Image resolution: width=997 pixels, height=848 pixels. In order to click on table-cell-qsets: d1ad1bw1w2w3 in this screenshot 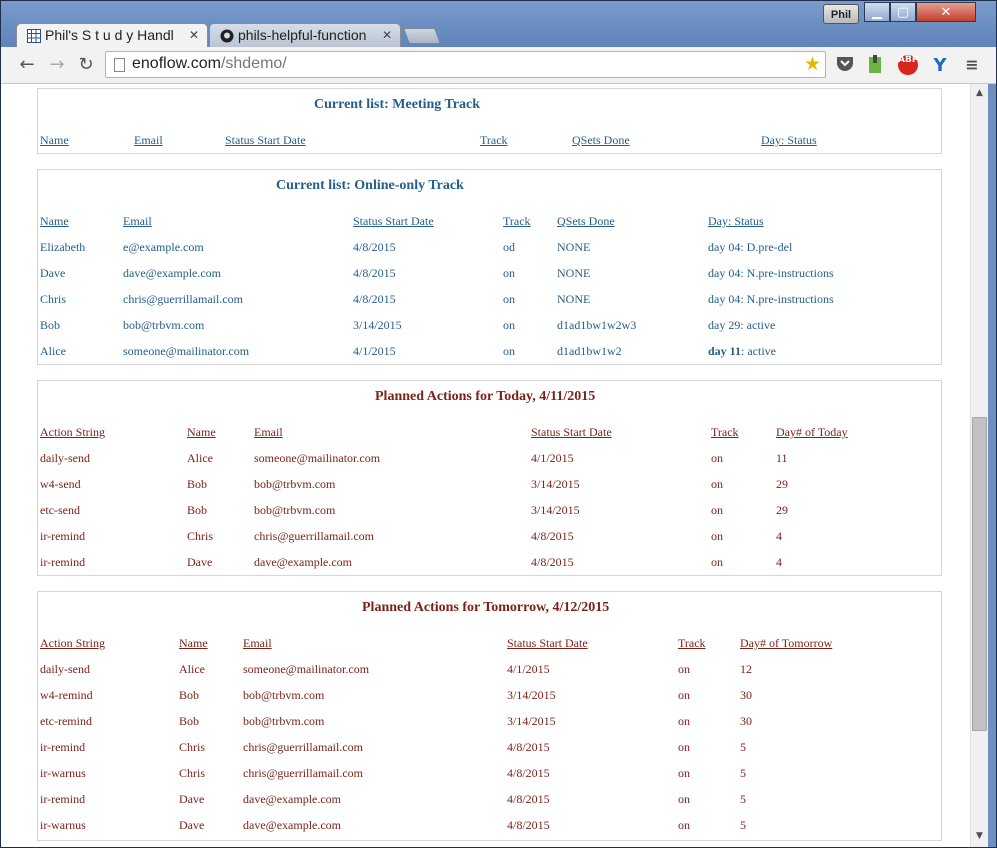, I will do `click(597, 325)`.